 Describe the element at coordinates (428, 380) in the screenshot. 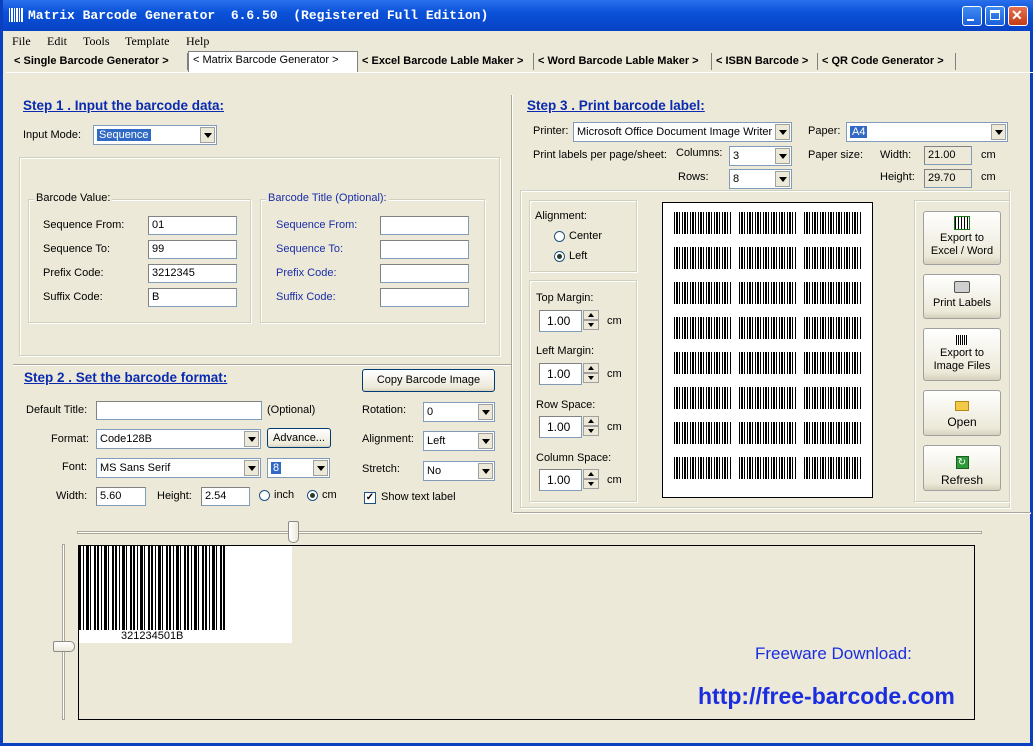

I see `copy-barcode-image-button: Copy Barcode Image` at that location.